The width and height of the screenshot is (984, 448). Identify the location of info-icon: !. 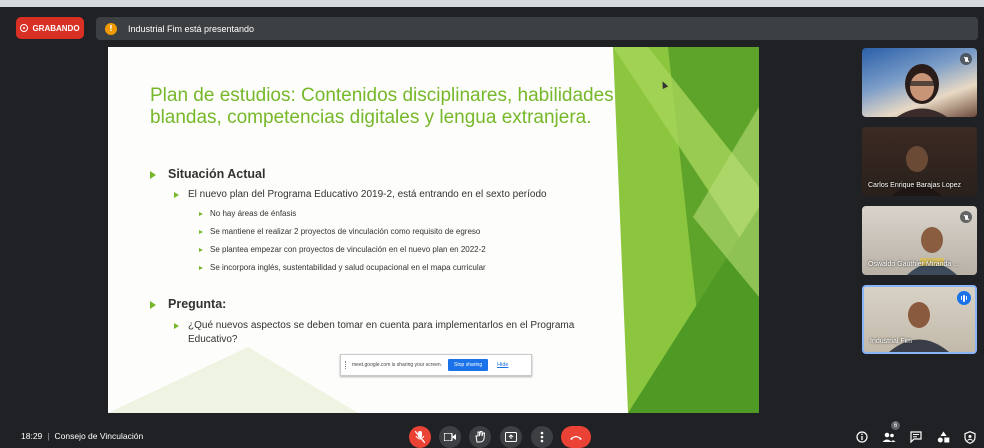
(111, 28).